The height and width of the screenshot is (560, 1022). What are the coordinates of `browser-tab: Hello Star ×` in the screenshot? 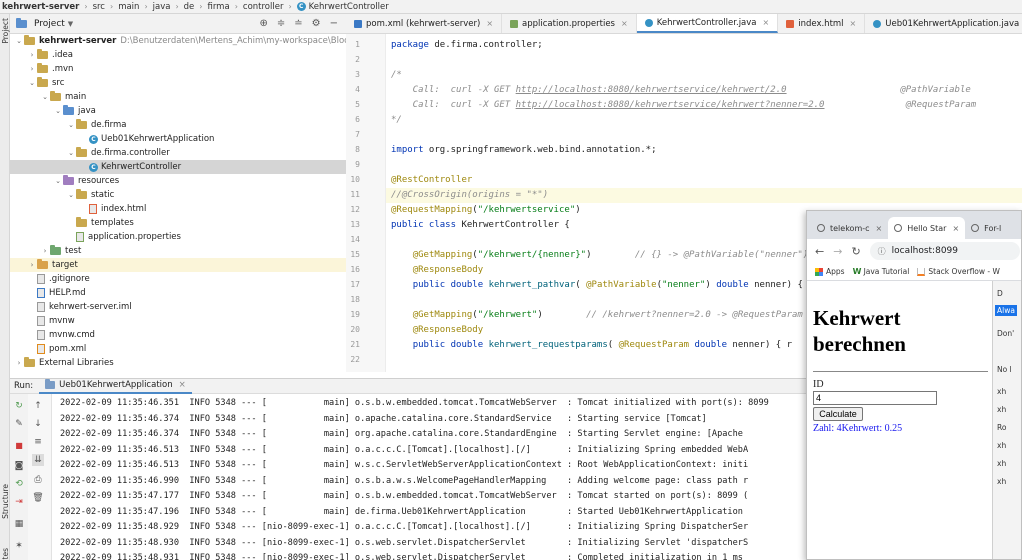 It's located at (927, 228).